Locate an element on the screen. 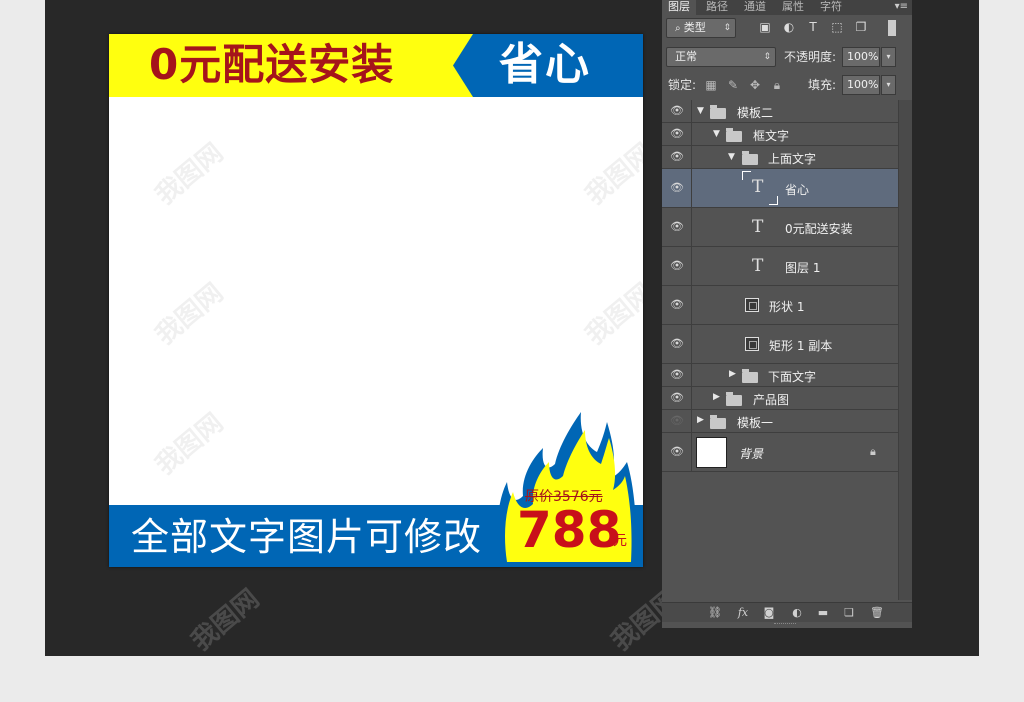 This screenshot has height=702, width=1024. lock-paint-icon: ✎ is located at coordinates (733, 85).